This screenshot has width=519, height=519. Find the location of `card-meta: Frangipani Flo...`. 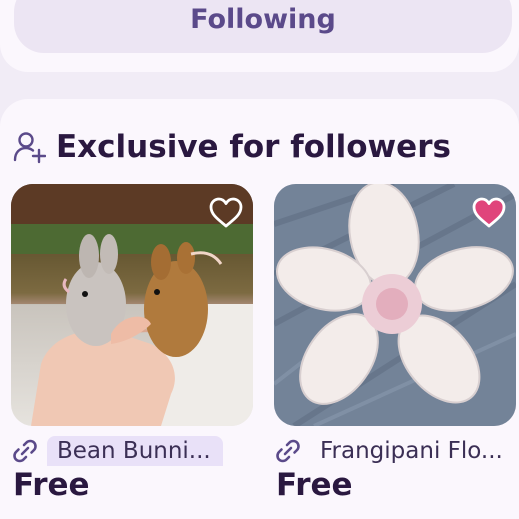

card-meta: Frangipani Flo... is located at coordinates (396, 451).